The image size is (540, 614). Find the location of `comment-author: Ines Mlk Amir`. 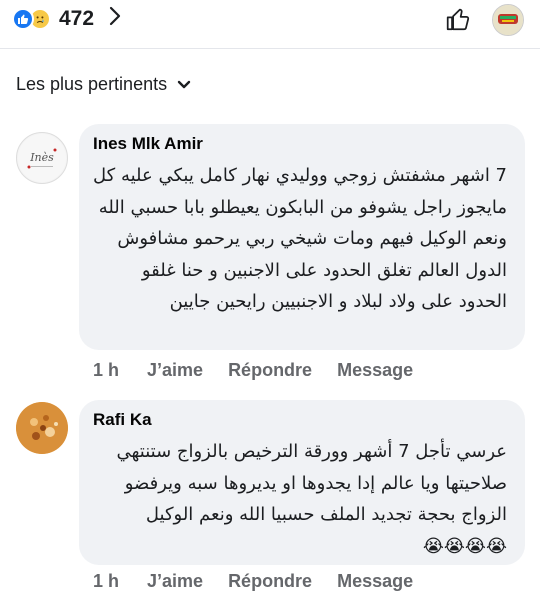

comment-author: Ines Mlk Amir is located at coordinates (300, 144).